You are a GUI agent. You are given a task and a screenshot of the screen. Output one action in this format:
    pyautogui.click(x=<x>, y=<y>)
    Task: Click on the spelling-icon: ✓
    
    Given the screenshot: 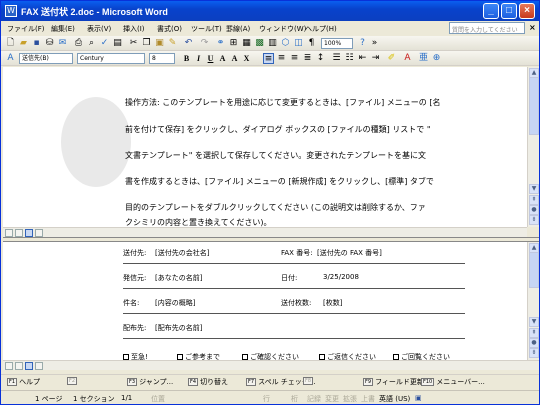 What is the action you would take?
    pyautogui.click(x=104, y=43)
    